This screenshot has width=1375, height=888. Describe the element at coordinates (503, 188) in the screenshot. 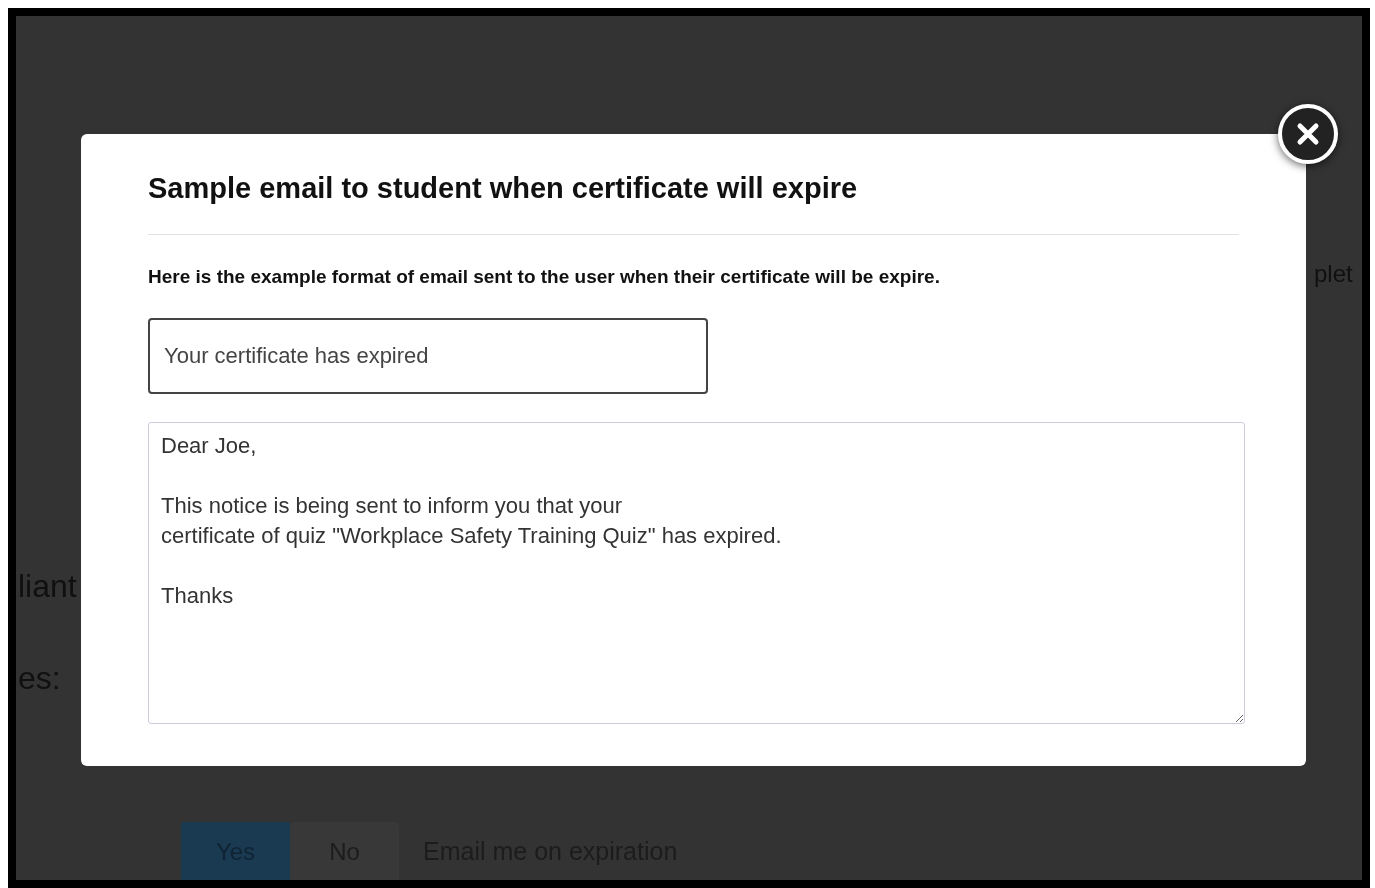

I see `modal-title: Sample email to student when certificate will expire` at that location.